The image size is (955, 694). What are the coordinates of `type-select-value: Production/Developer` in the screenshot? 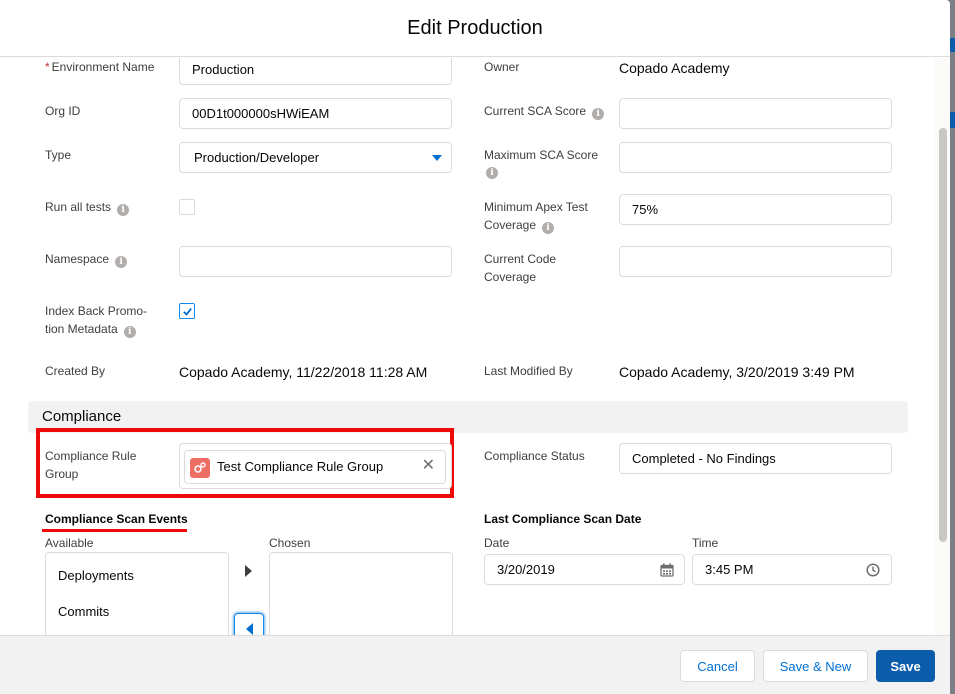 It's located at (257, 157).